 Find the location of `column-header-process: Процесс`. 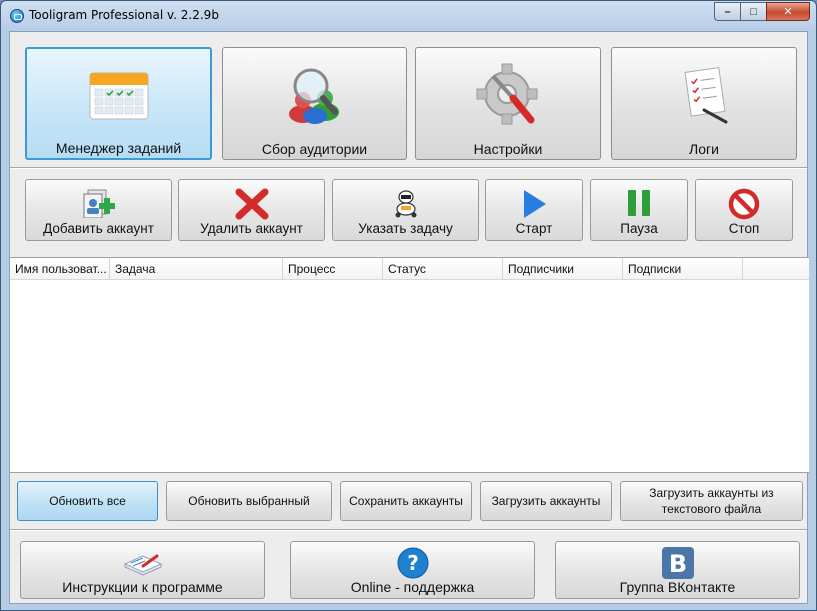

column-header-process: Процесс is located at coordinates (333, 268).